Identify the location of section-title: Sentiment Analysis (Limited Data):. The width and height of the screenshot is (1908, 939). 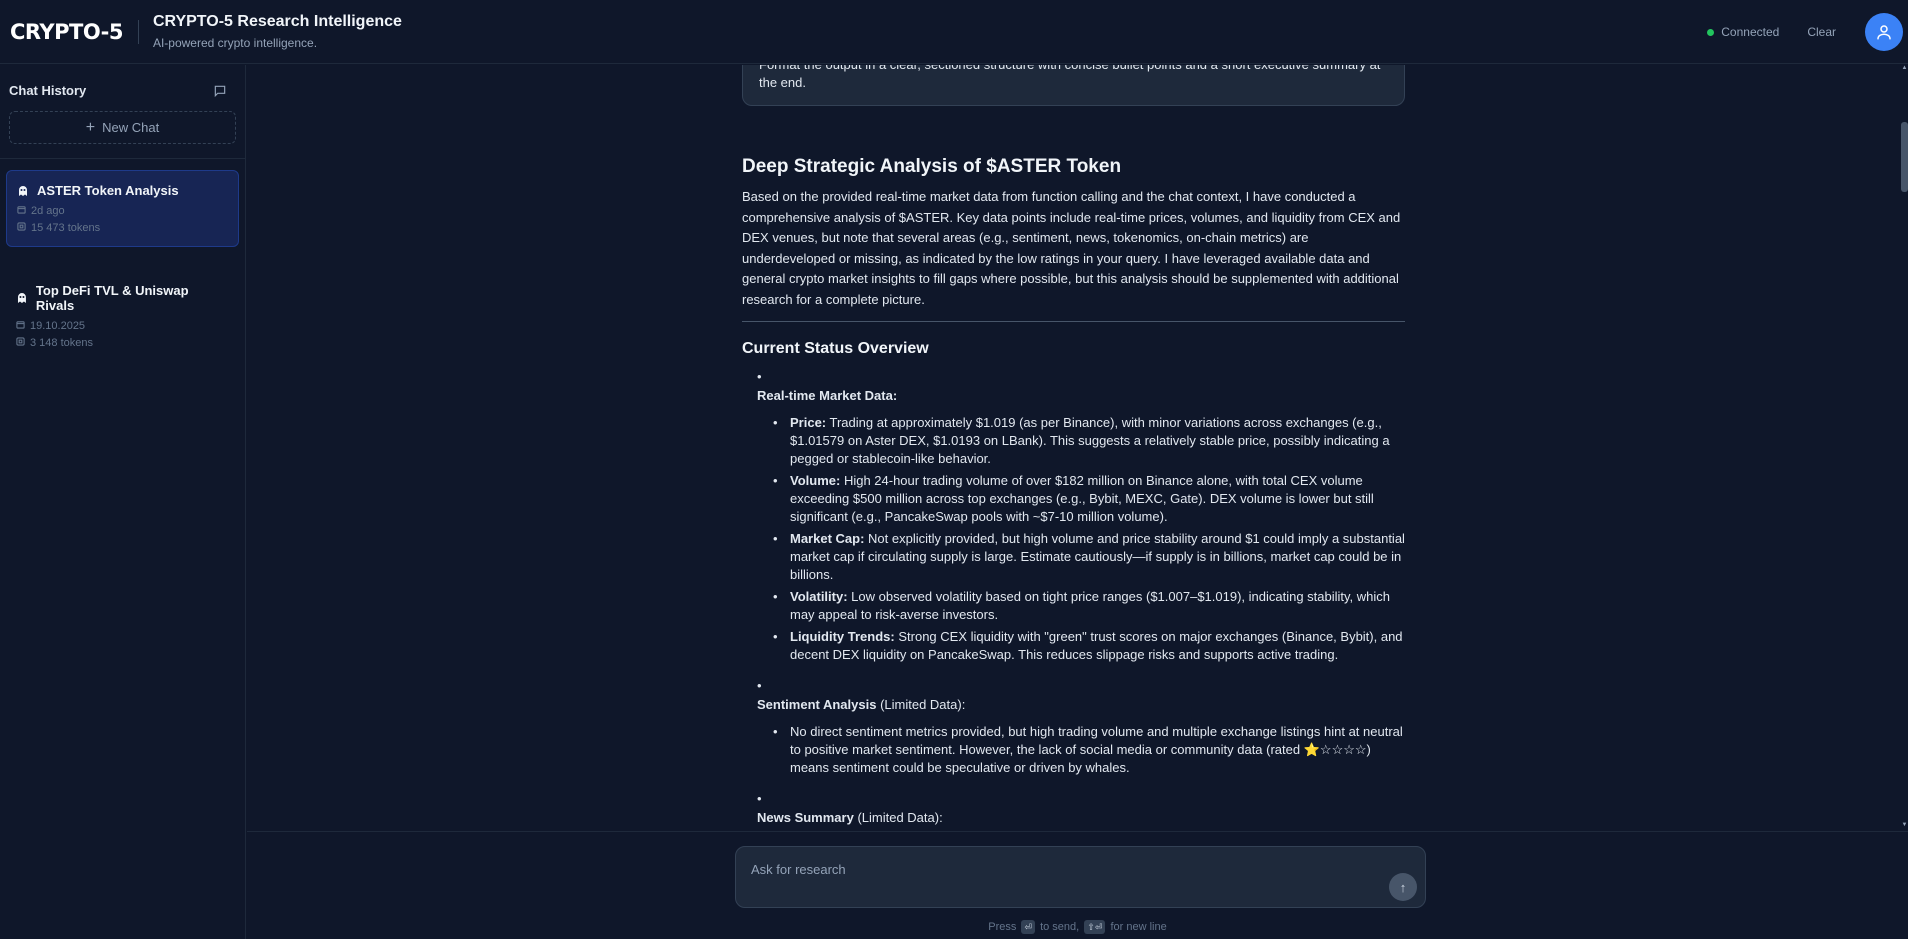
(861, 704).